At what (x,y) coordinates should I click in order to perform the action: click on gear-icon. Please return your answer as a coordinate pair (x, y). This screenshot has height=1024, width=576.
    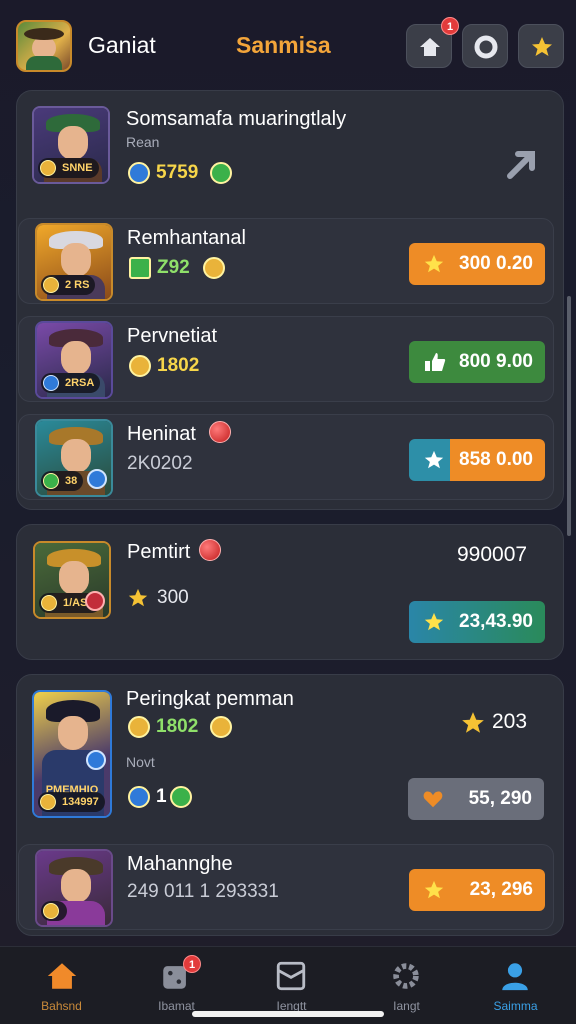
    Looking at the image, I should click on (406, 976).